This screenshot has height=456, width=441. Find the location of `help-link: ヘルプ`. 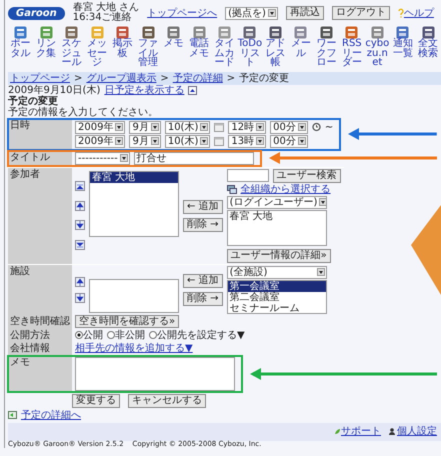

help-link: ヘルプ is located at coordinates (419, 13).